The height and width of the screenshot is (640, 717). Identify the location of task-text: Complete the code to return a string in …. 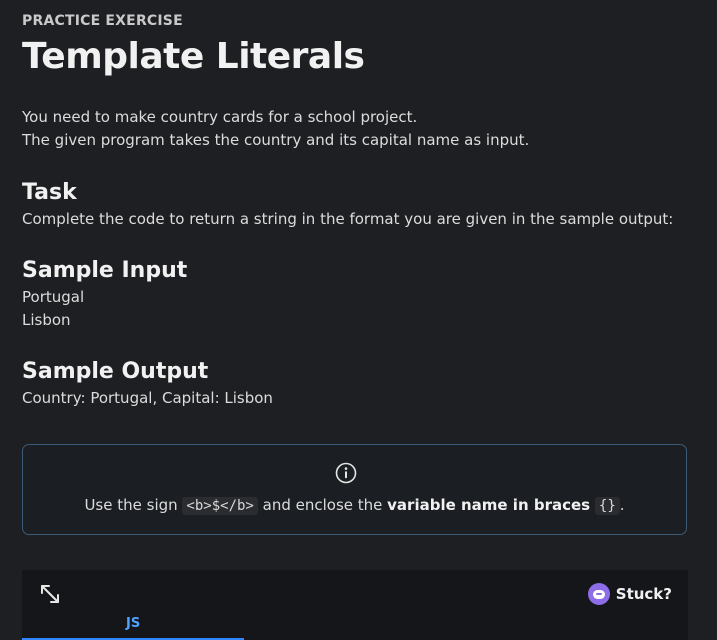
(348, 219).